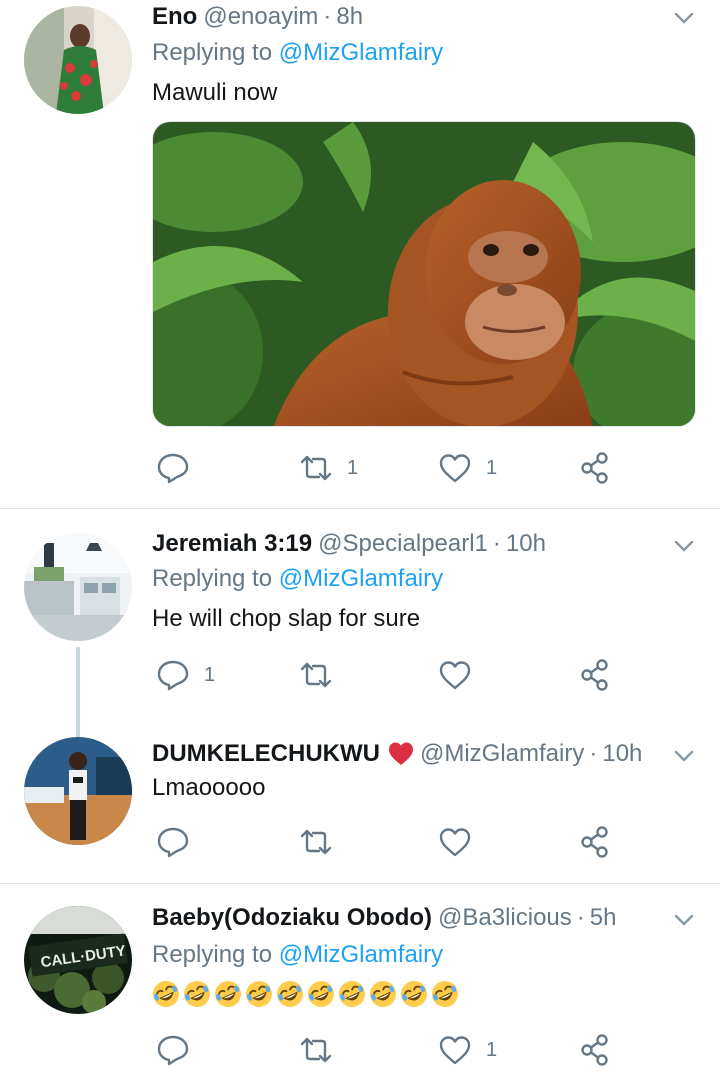 This screenshot has width=720, height=1080. I want to click on avatar-image: CALL·DUTY, so click(78, 960).